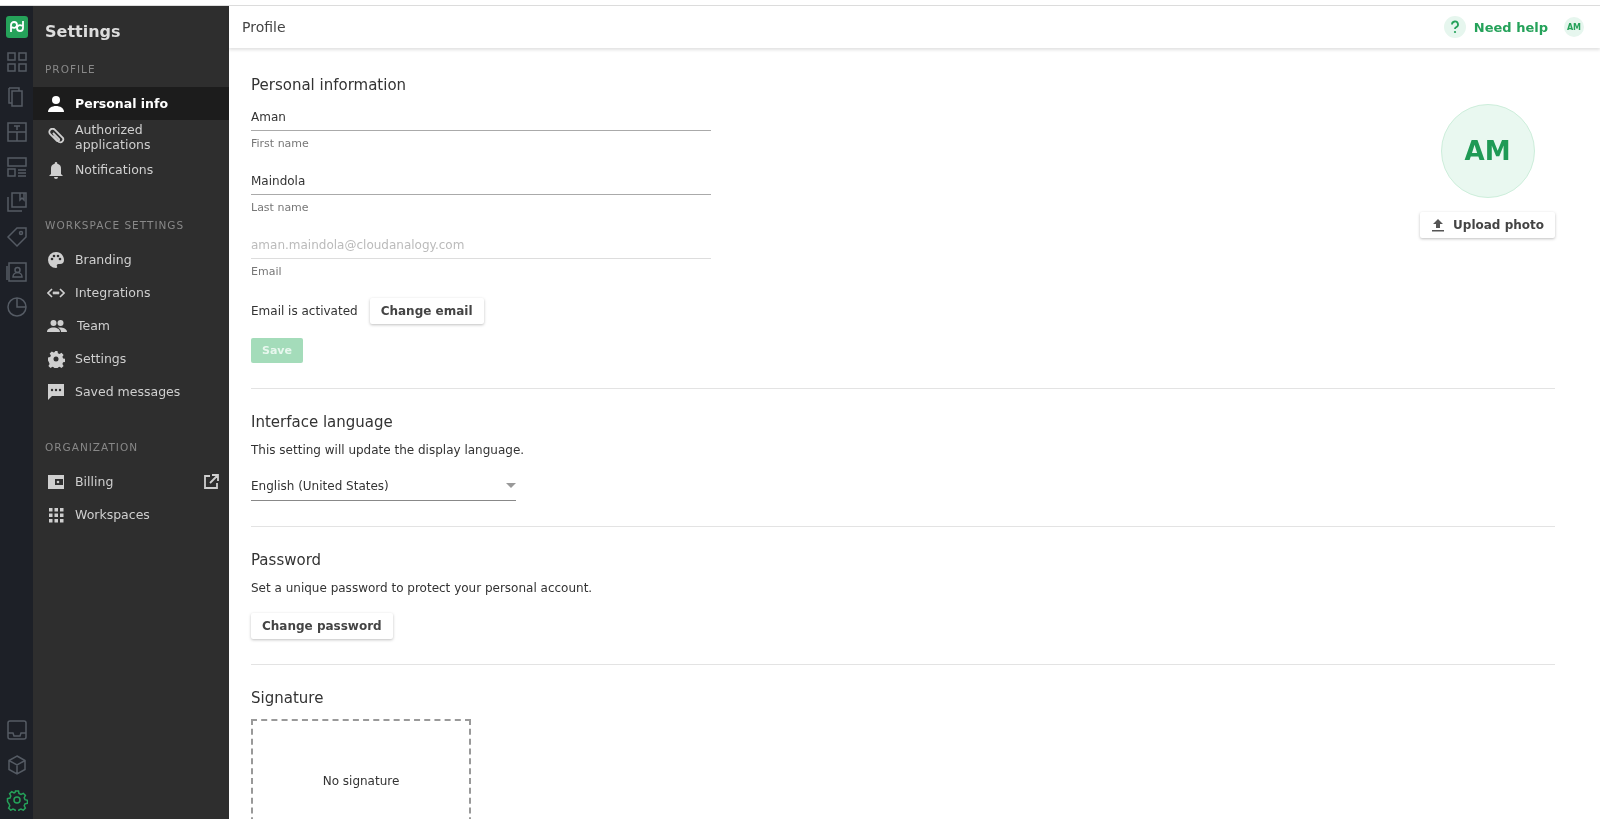  What do you see at coordinates (56, 169) in the screenshot?
I see `bell-icon` at bounding box center [56, 169].